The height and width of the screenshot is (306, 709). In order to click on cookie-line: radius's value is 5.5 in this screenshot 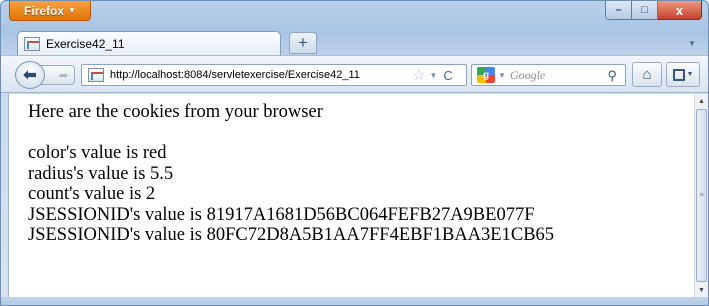, I will do `click(101, 173)`.